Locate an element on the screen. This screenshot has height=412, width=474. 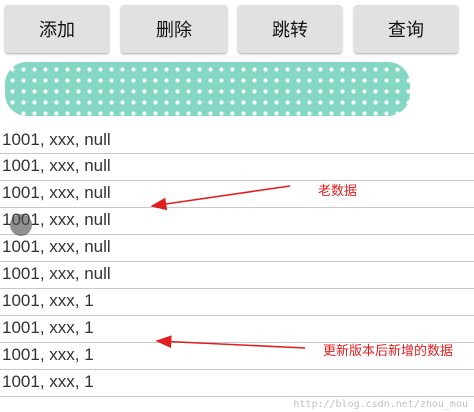
touch-indicator is located at coordinates (21, 225).